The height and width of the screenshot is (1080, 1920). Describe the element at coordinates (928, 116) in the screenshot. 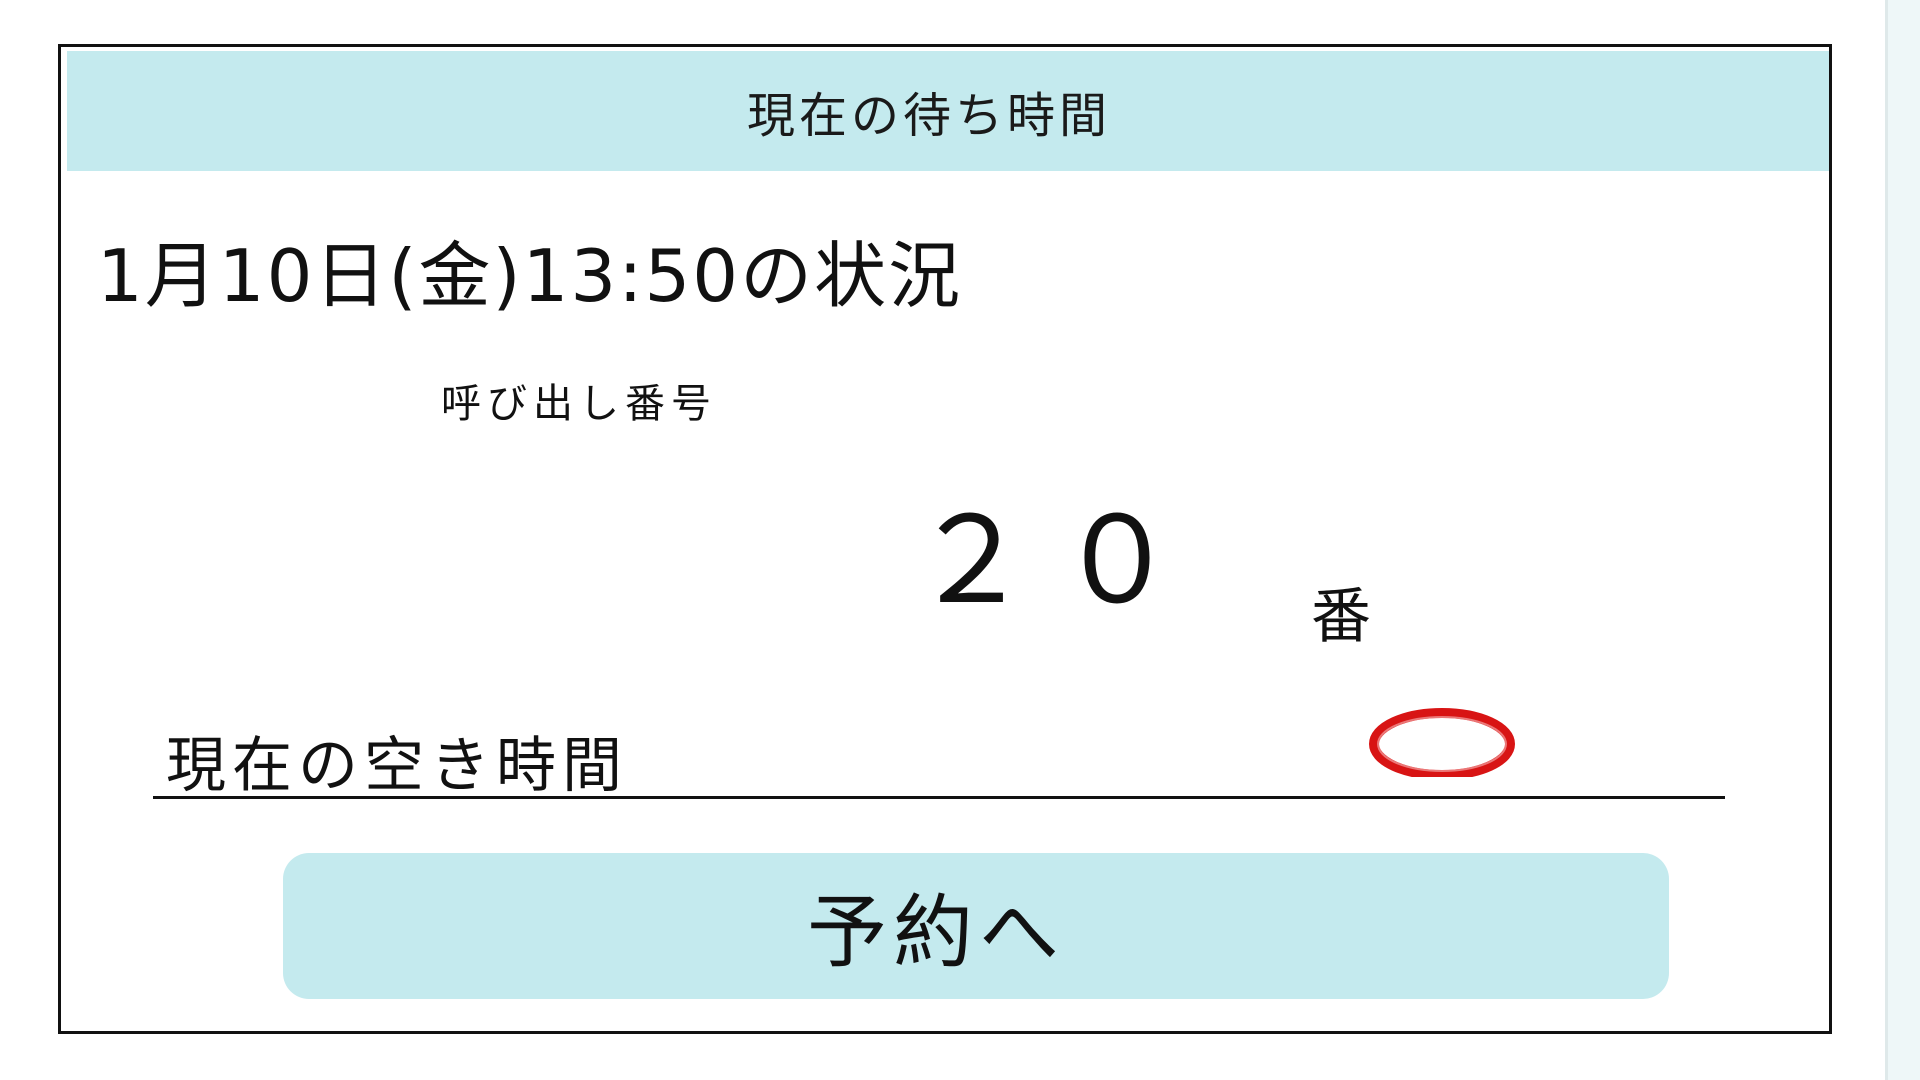

I see `page-title: 現在の待ち時間` at that location.